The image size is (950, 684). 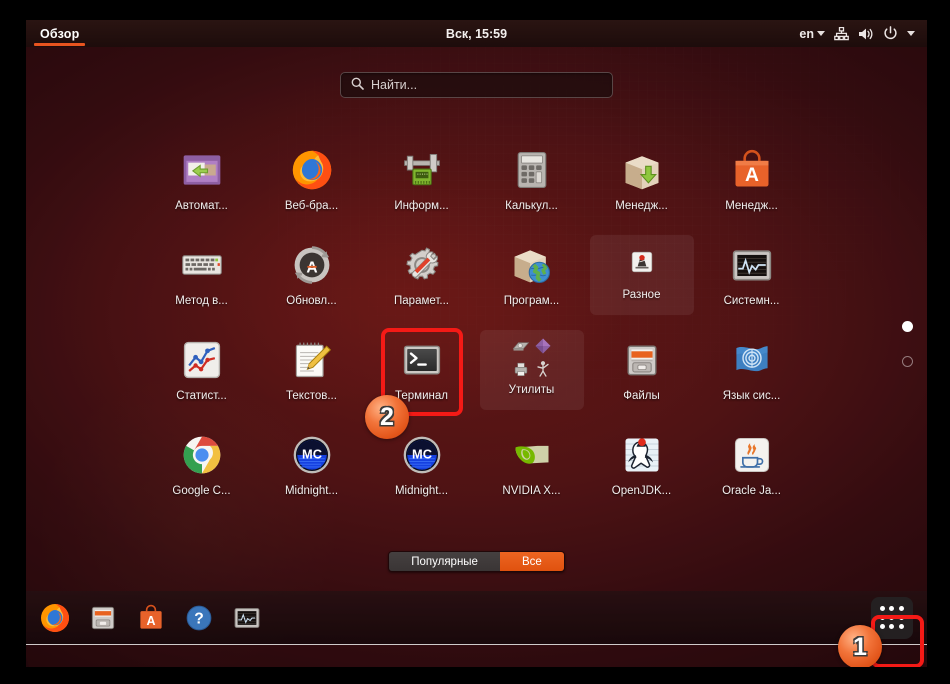 What do you see at coordinates (55, 618) in the screenshot?
I see `dock-item-firefox` at bounding box center [55, 618].